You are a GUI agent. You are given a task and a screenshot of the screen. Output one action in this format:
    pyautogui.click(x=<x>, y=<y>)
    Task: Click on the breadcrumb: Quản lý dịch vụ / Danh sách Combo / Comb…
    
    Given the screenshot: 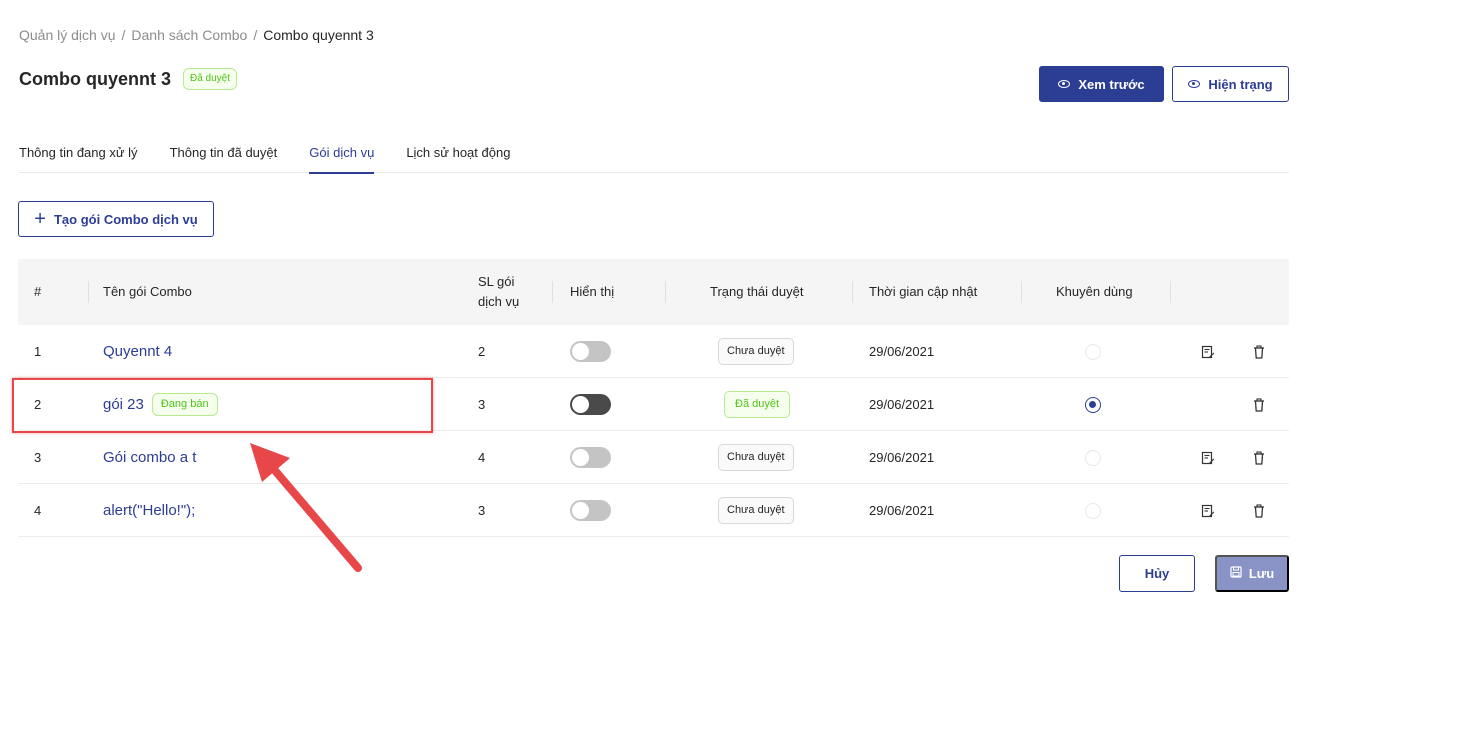 What is the action you would take?
    pyautogui.click(x=196, y=35)
    